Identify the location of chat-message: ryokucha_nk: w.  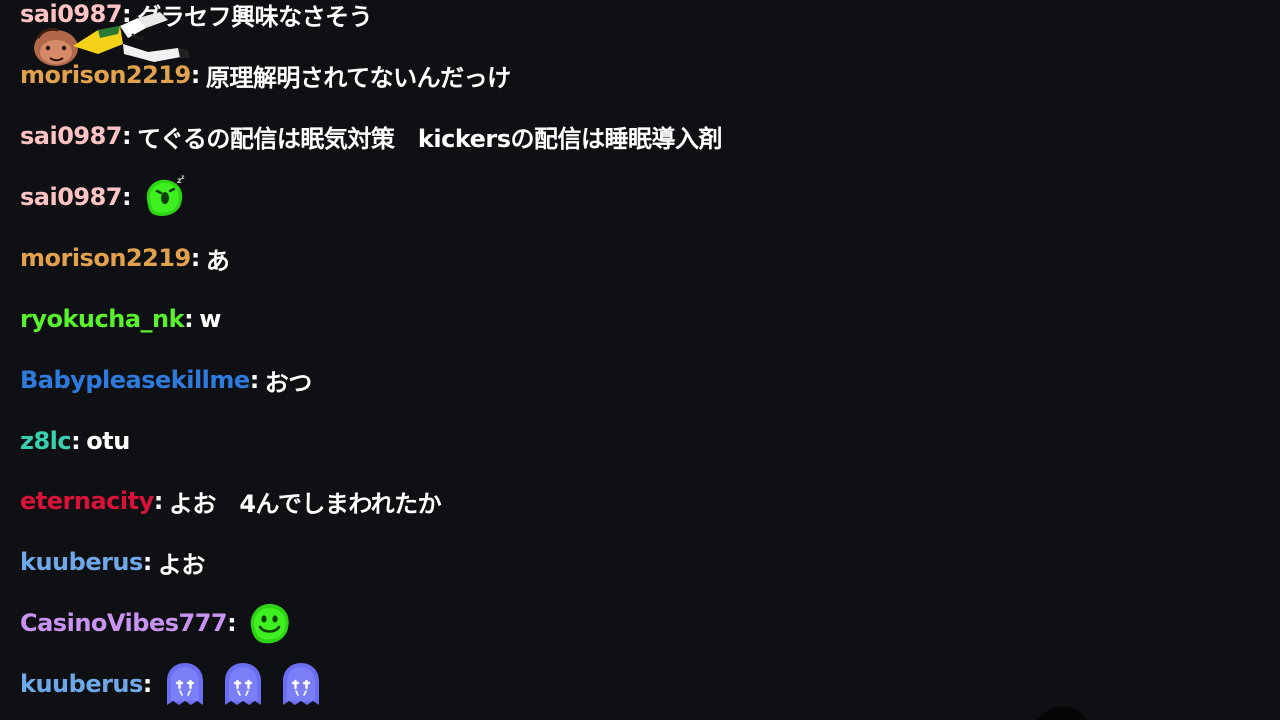
(120, 319).